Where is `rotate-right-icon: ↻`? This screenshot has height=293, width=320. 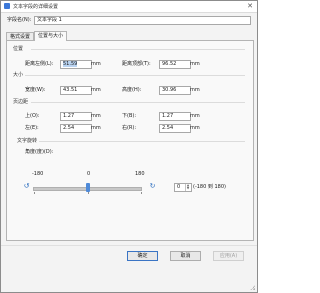 rotate-right-icon: ↻ is located at coordinates (152, 186).